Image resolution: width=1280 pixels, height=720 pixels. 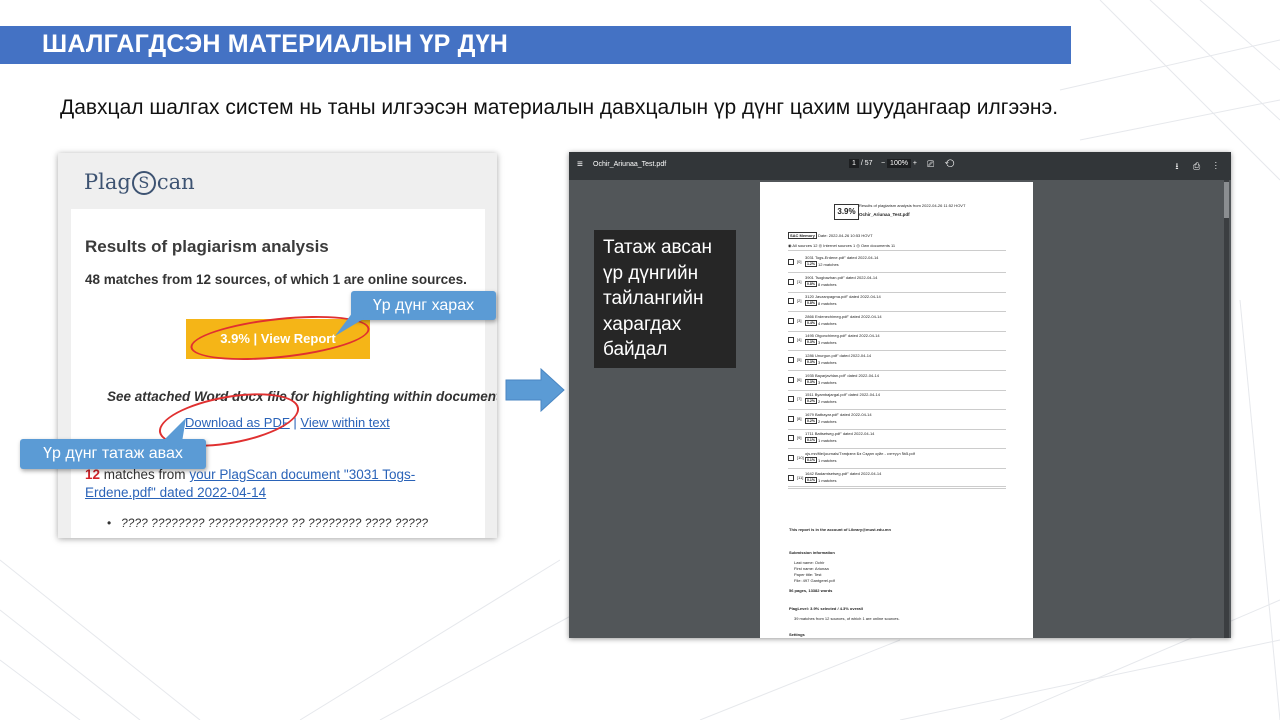 What do you see at coordinates (653, 298) in the screenshot?
I see `viewer-note-line: тайлангийн` at bounding box center [653, 298].